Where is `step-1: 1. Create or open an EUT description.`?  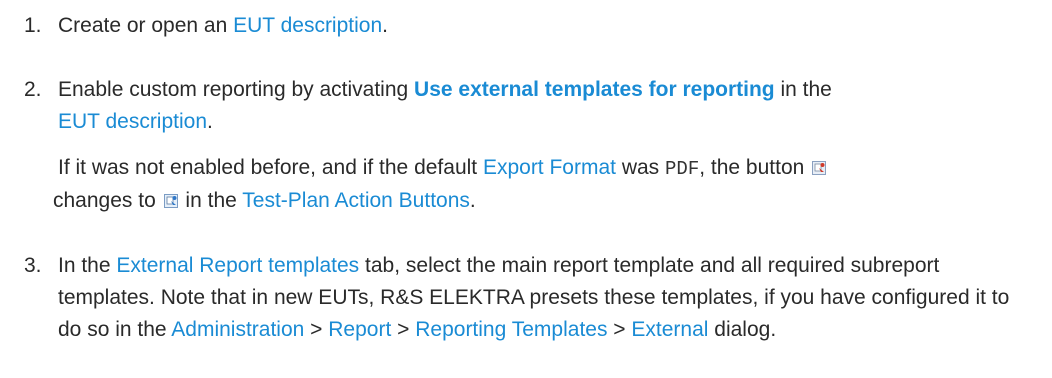
step-1: 1. Create or open an EUT description. is located at coordinates (534, 26).